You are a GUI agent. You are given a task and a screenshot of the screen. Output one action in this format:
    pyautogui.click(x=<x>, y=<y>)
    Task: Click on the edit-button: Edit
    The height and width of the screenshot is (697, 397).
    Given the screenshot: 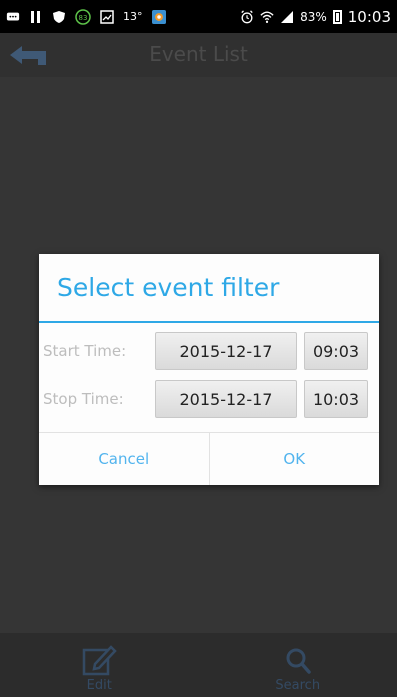 What is the action you would take?
    pyautogui.click(x=99, y=665)
    